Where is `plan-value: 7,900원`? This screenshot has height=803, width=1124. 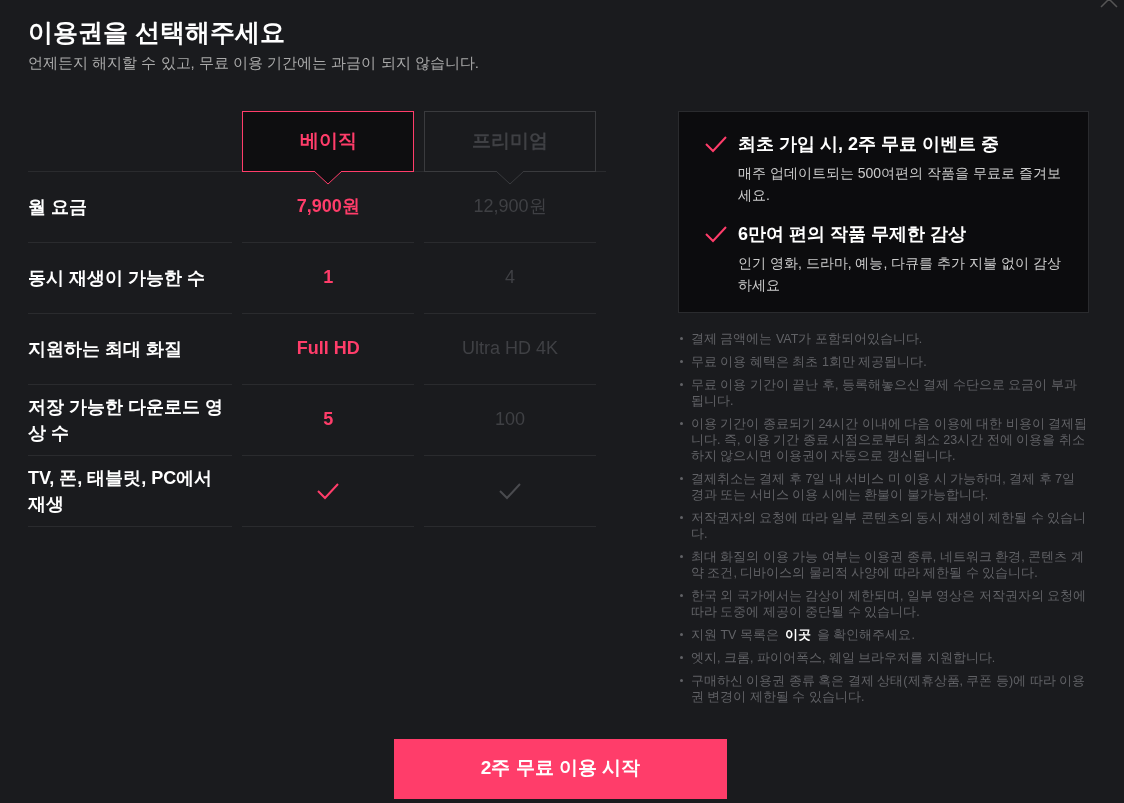 plan-value: 7,900원 is located at coordinates (328, 206).